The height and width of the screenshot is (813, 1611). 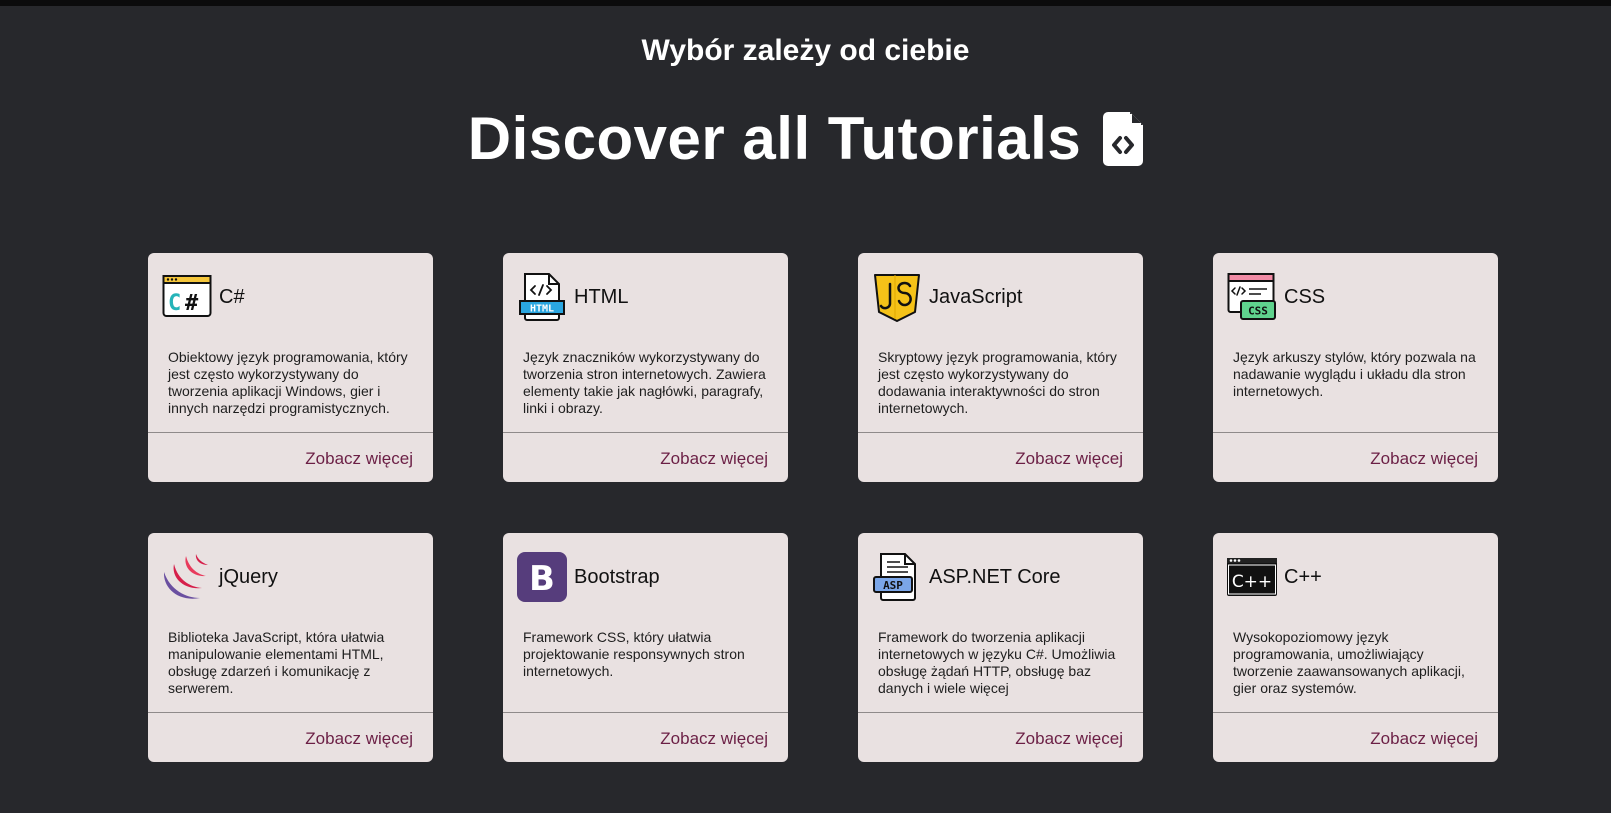 What do you see at coordinates (617, 576) in the screenshot?
I see `card-title: Bootstrap` at bounding box center [617, 576].